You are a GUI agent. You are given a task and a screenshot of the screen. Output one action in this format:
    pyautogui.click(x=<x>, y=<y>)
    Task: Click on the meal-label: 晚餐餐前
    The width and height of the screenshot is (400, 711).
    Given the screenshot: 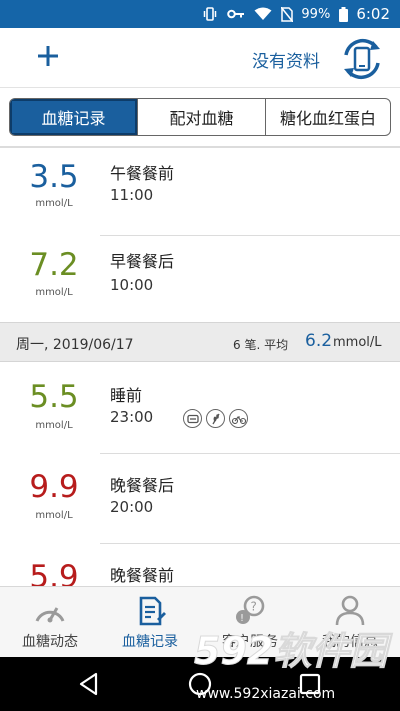 What is the action you would take?
    pyautogui.click(x=142, y=575)
    